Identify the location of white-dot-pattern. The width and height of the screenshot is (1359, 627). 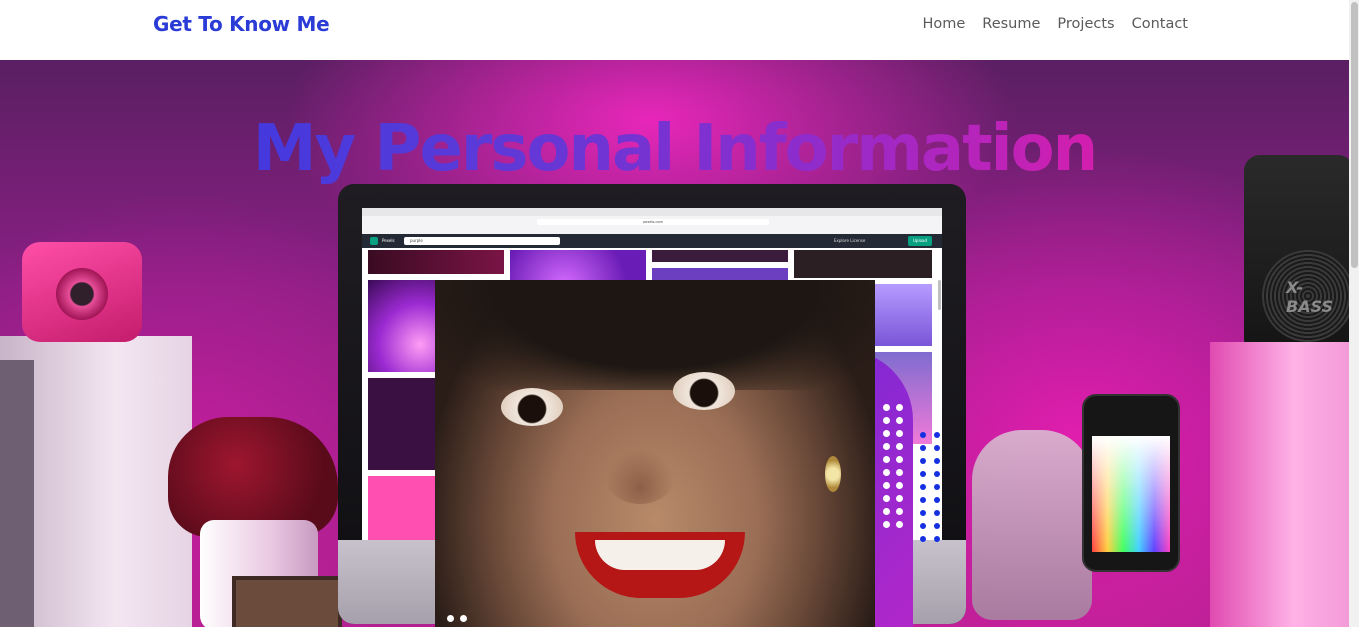
(893, 466).